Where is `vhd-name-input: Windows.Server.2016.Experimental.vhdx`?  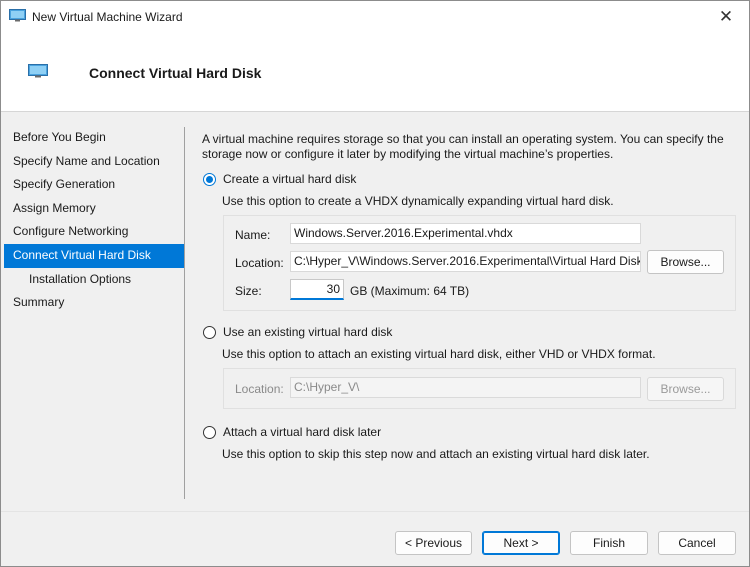 vhd-name-input: Windows.Server.2016.Experimental.vhdx is located at coordinates (465, 233).